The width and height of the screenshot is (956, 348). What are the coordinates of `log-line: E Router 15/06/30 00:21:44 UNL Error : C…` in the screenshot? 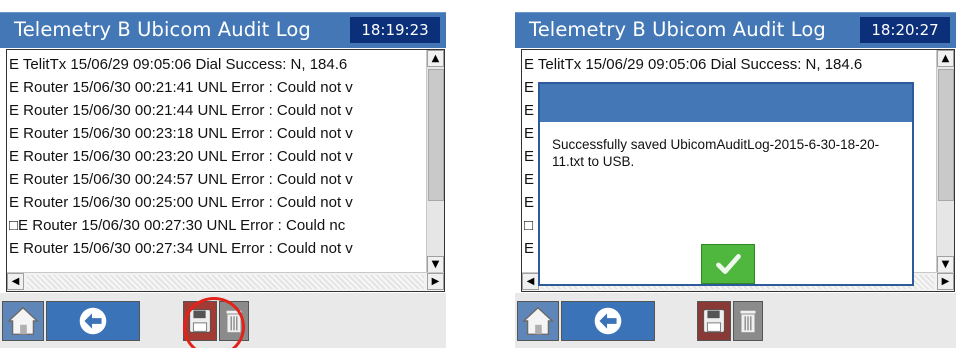 It's located at (218, 110).